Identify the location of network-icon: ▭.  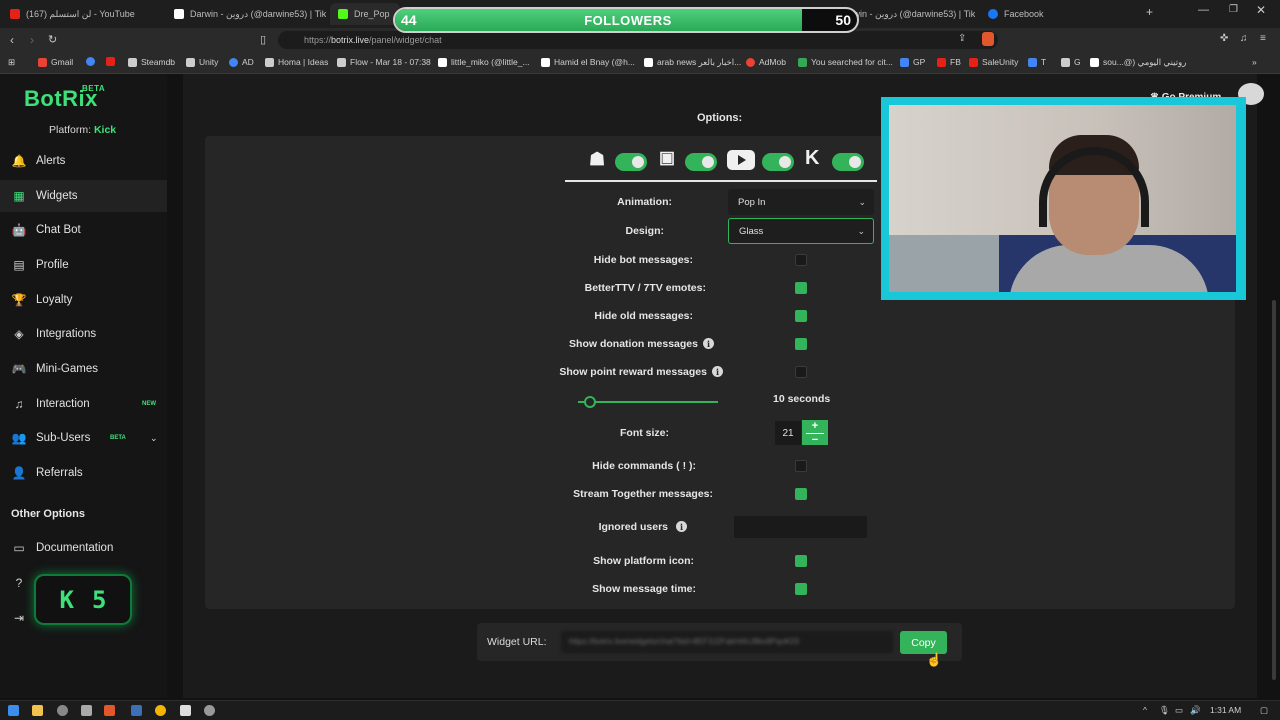
(1179, 710).